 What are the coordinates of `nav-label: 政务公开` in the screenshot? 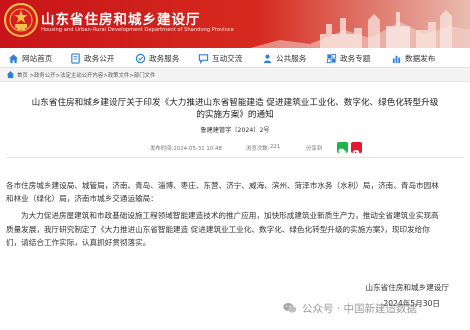 It's located at (99, 58).